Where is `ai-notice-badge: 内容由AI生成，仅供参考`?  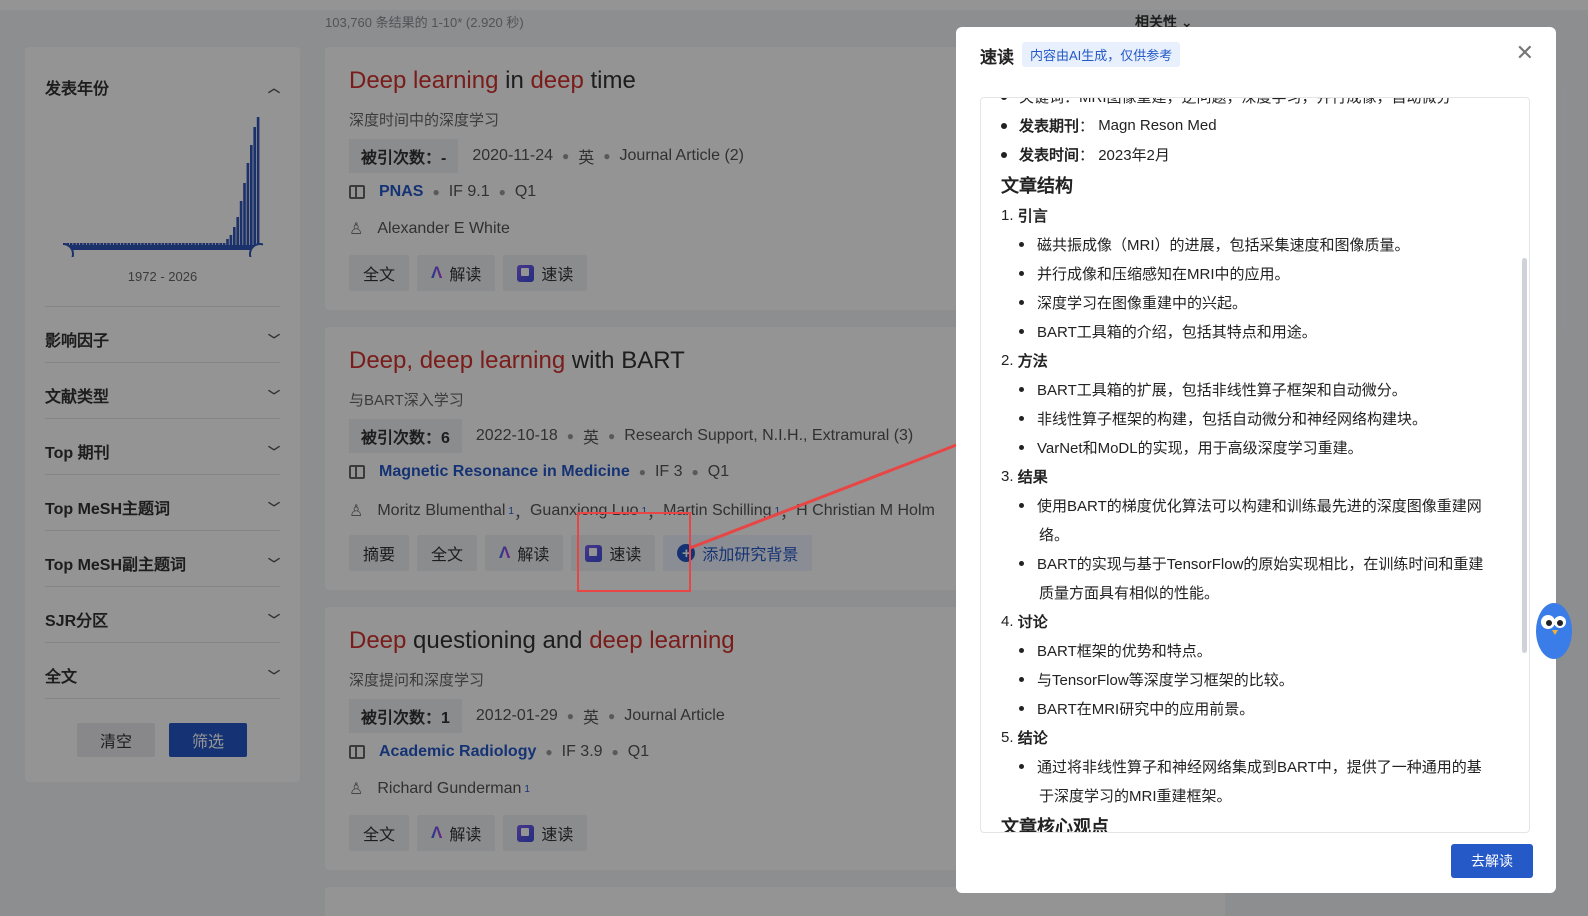 ai-notice-badge: 内容由AI生成，仅供参考 is located at coordinates (1101, 54).